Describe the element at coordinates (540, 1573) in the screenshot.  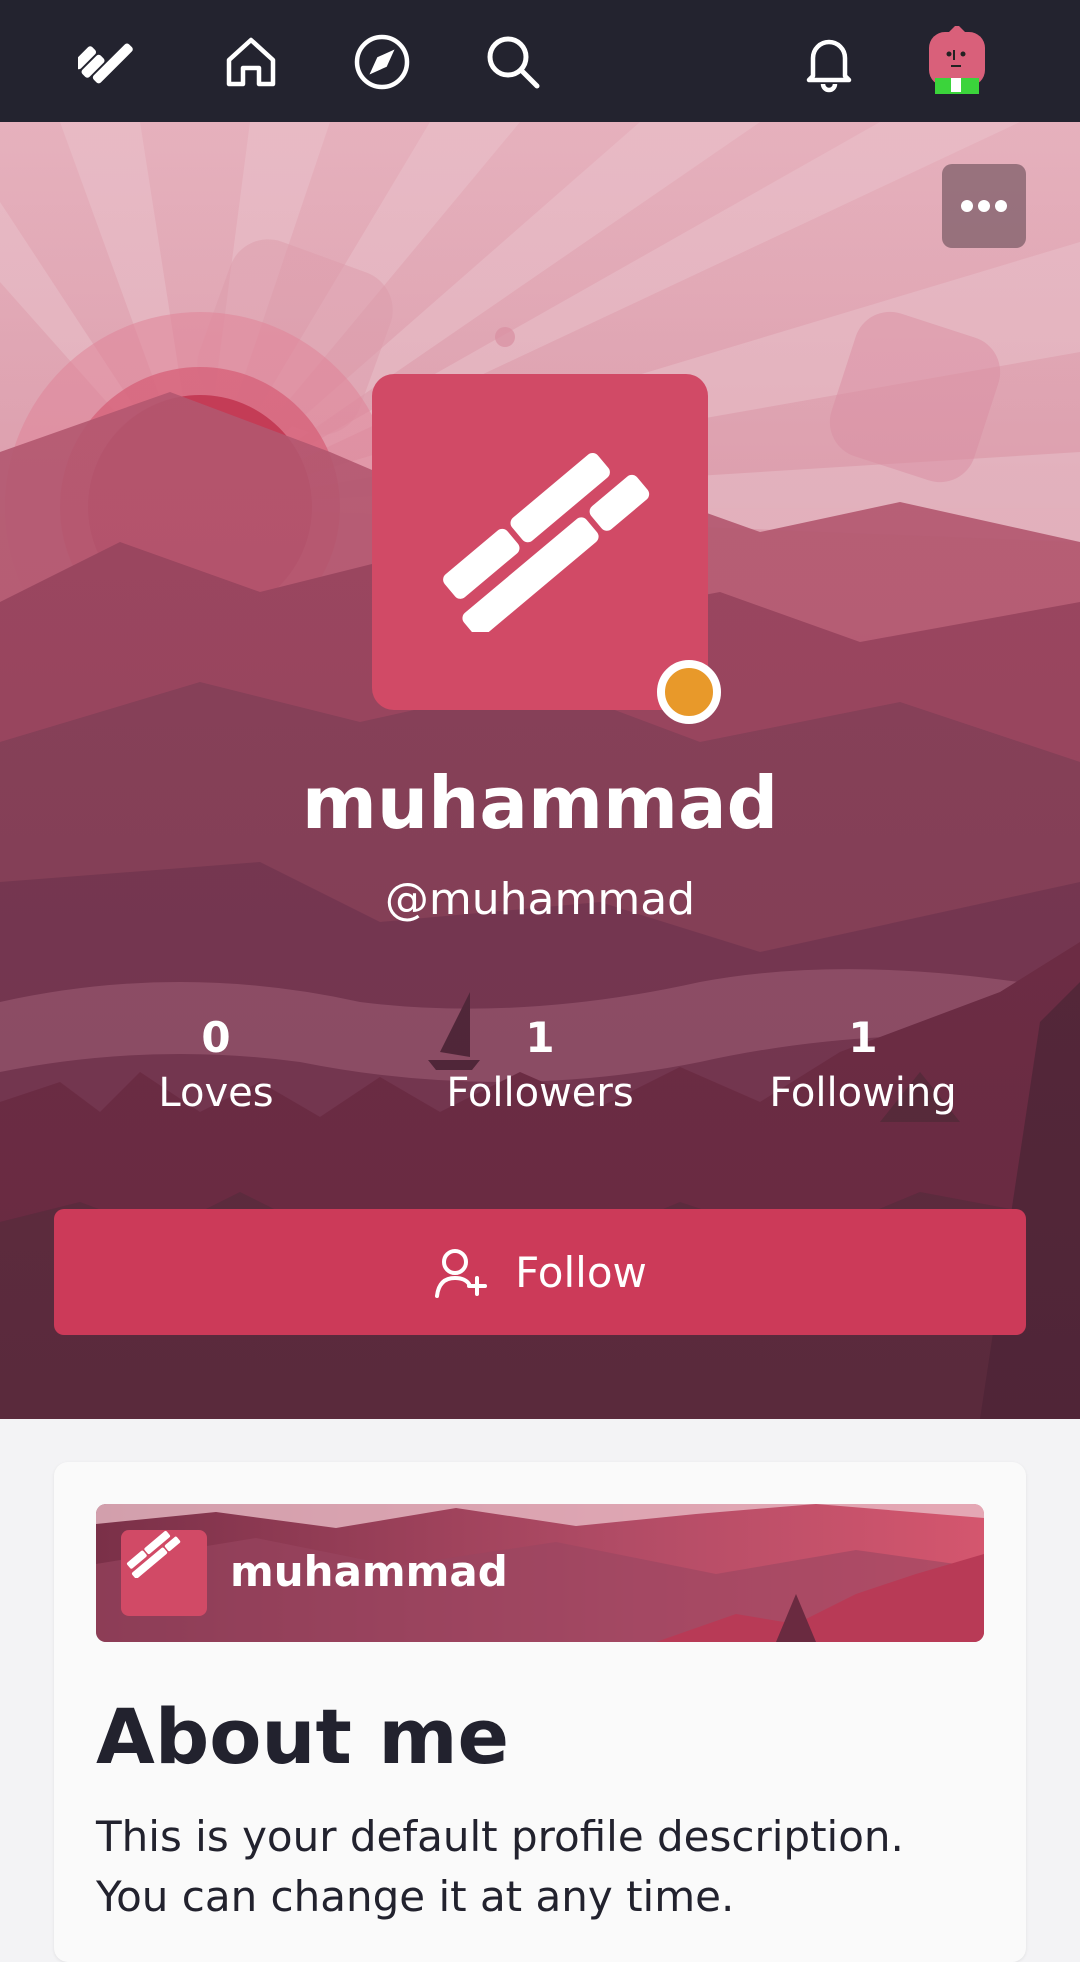
I see `card-banner: muhammad` at that location.